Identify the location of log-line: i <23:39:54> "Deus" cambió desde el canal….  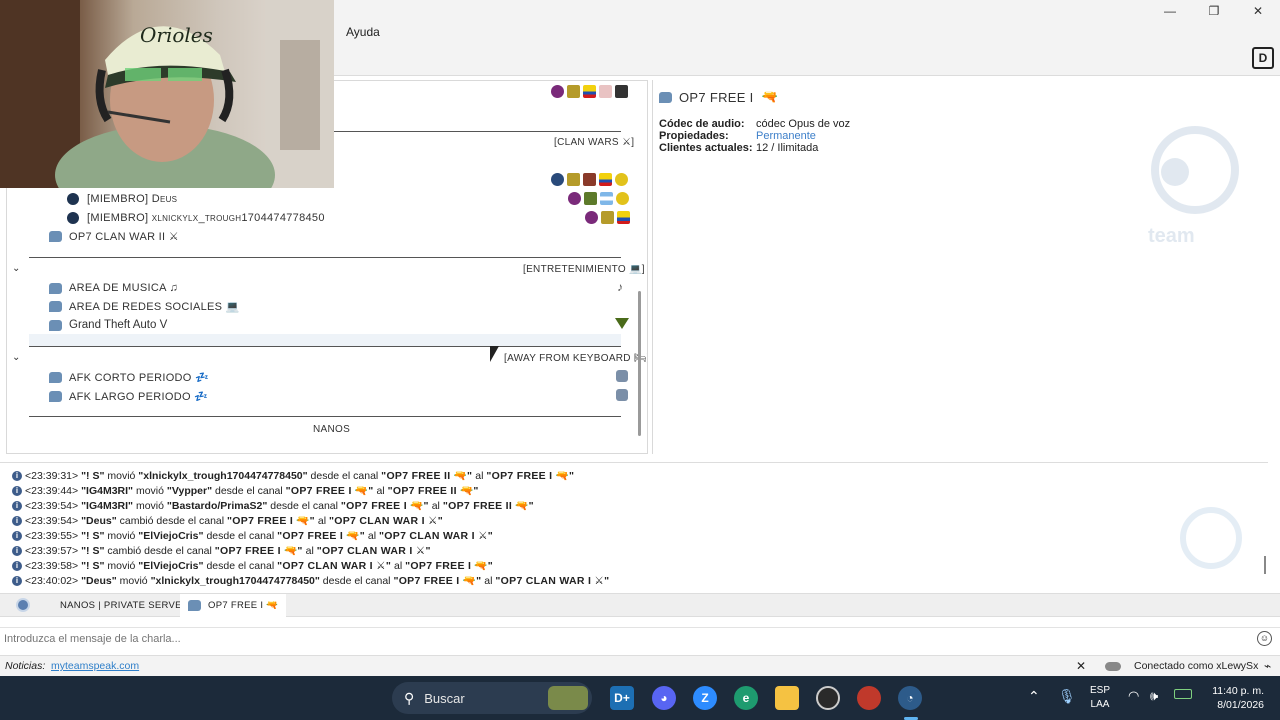
(227, 520).